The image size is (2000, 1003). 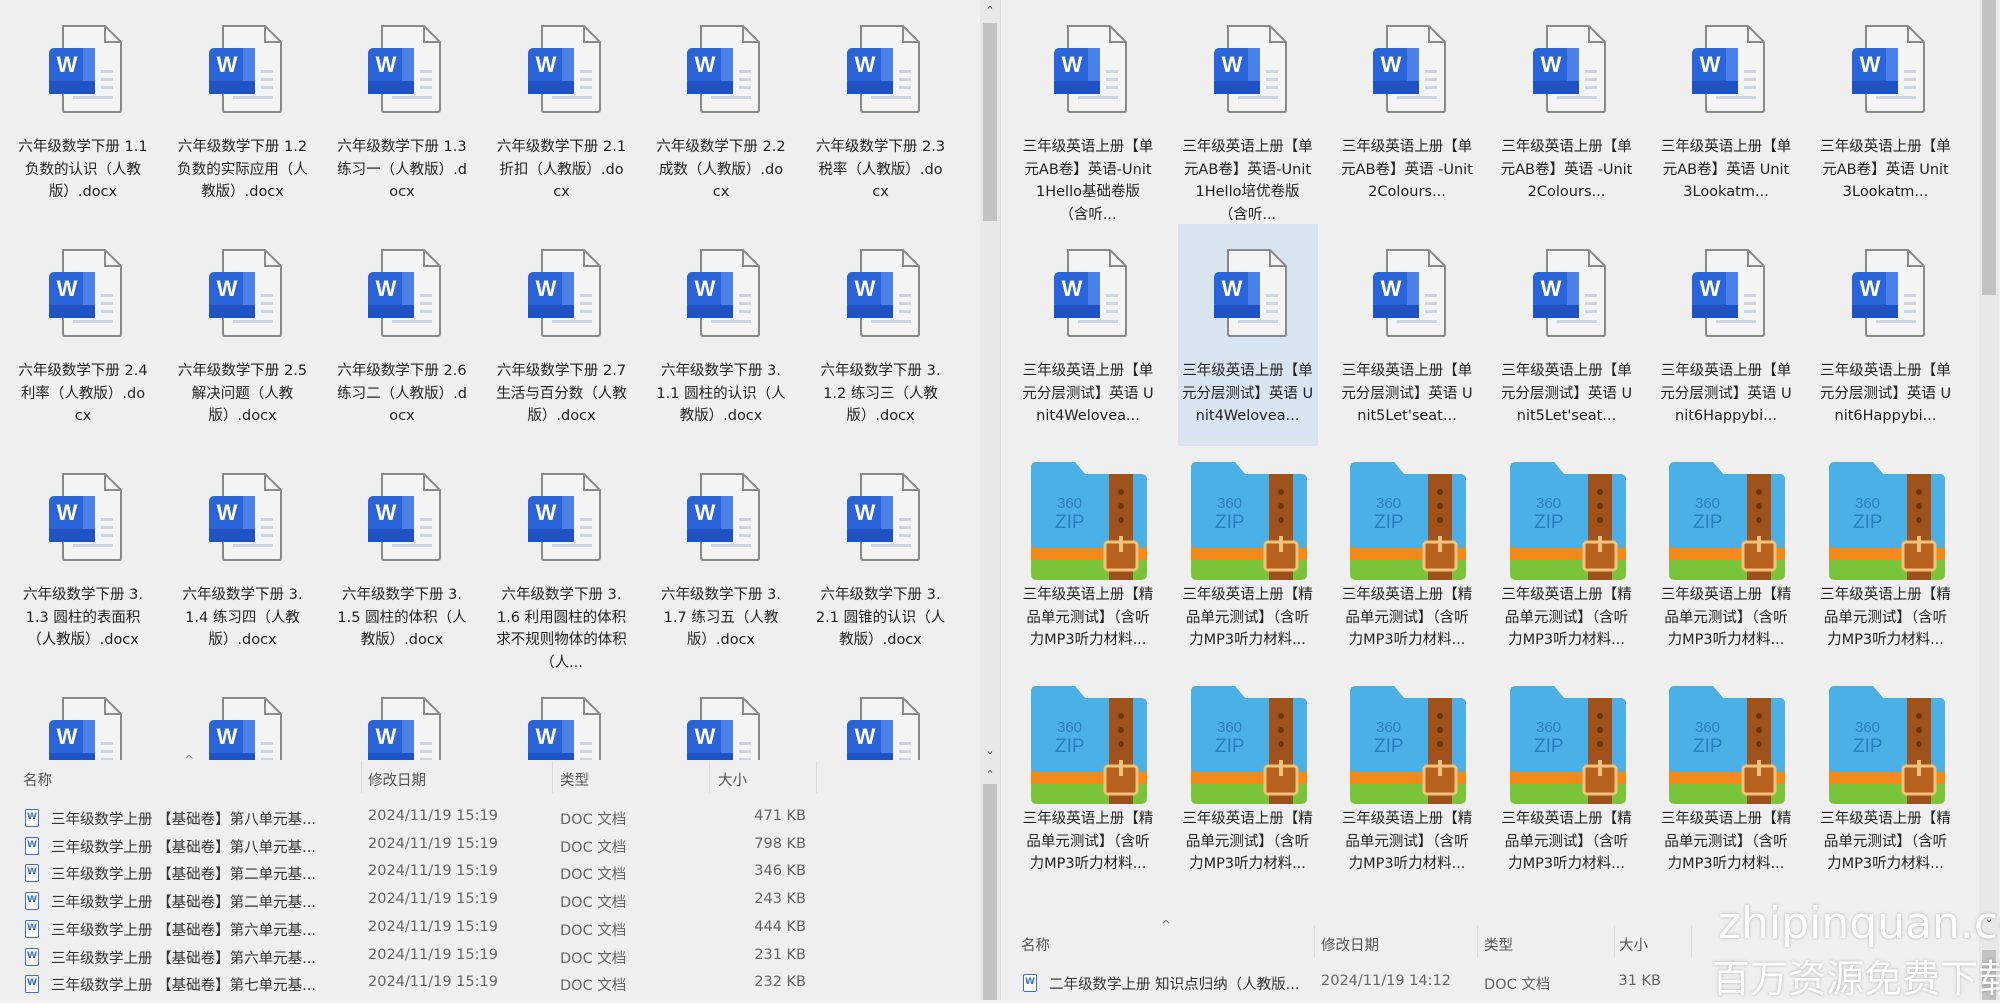 I want to click on file-item: W 六年级数学下册 3.1.3 圆柱的表面积（人教版）.docx, so click(x=83, y=559).